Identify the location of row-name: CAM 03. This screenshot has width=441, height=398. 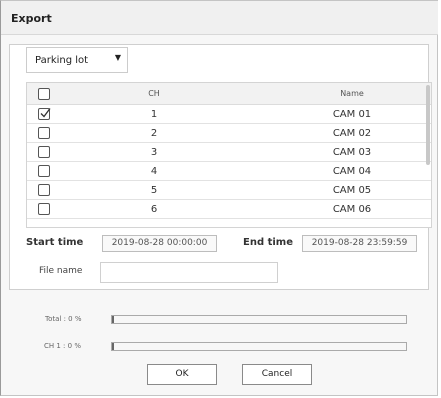
(352, 152).